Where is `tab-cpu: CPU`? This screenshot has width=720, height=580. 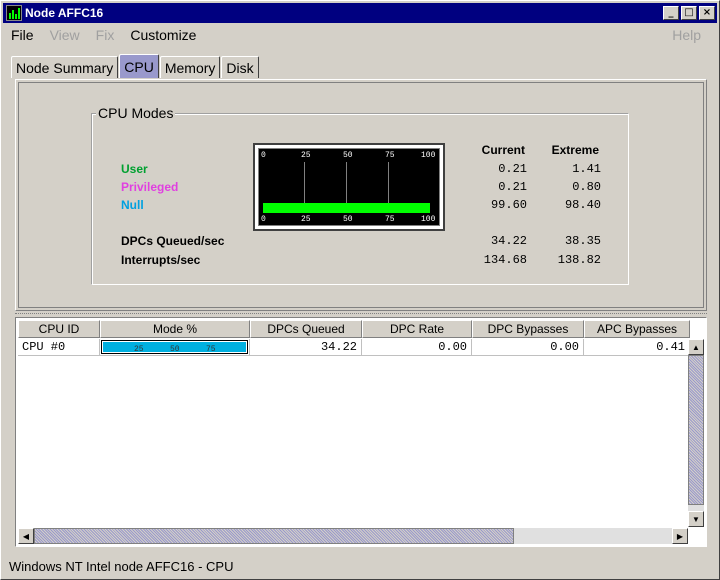 tab-cpu: CPU is located at coordinates (139, 66).